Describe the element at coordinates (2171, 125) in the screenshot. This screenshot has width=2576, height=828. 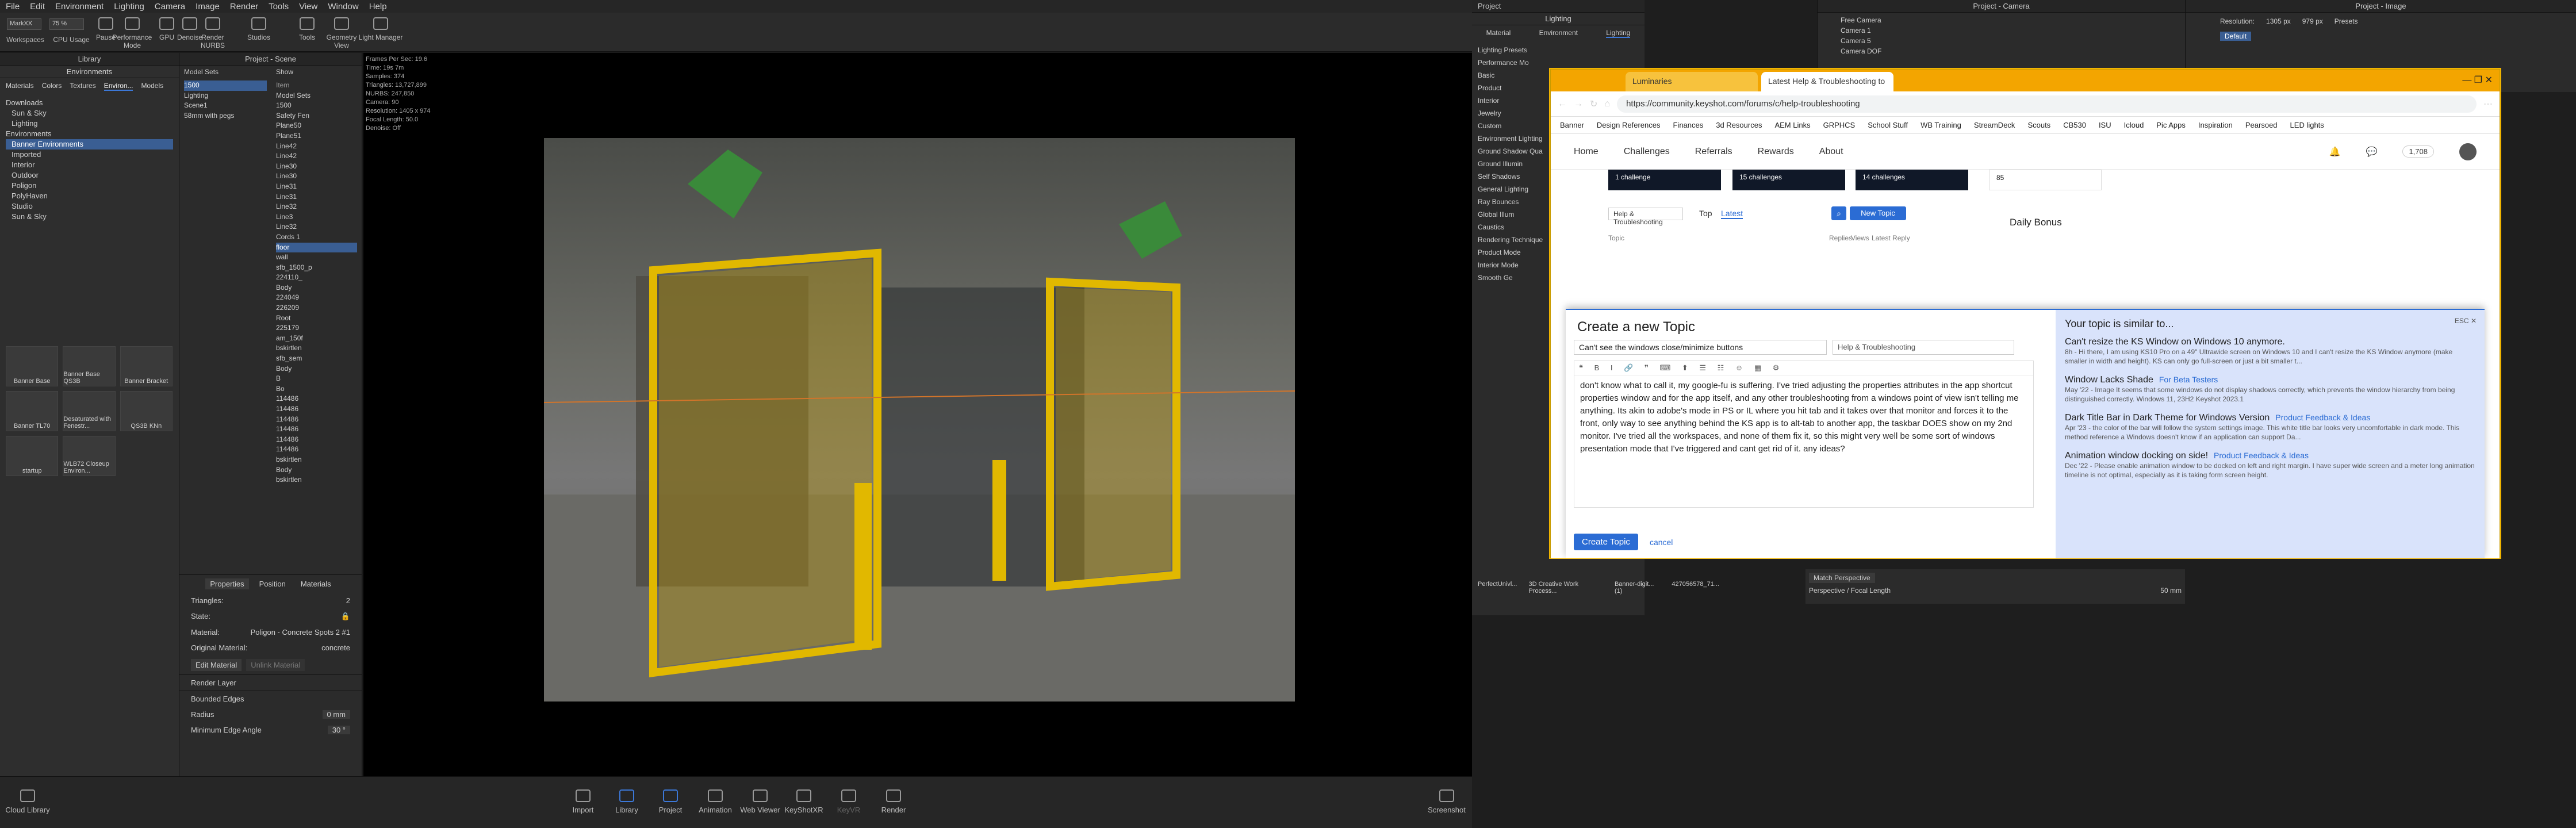
I see `bookmark: Pic Apps` at that location.